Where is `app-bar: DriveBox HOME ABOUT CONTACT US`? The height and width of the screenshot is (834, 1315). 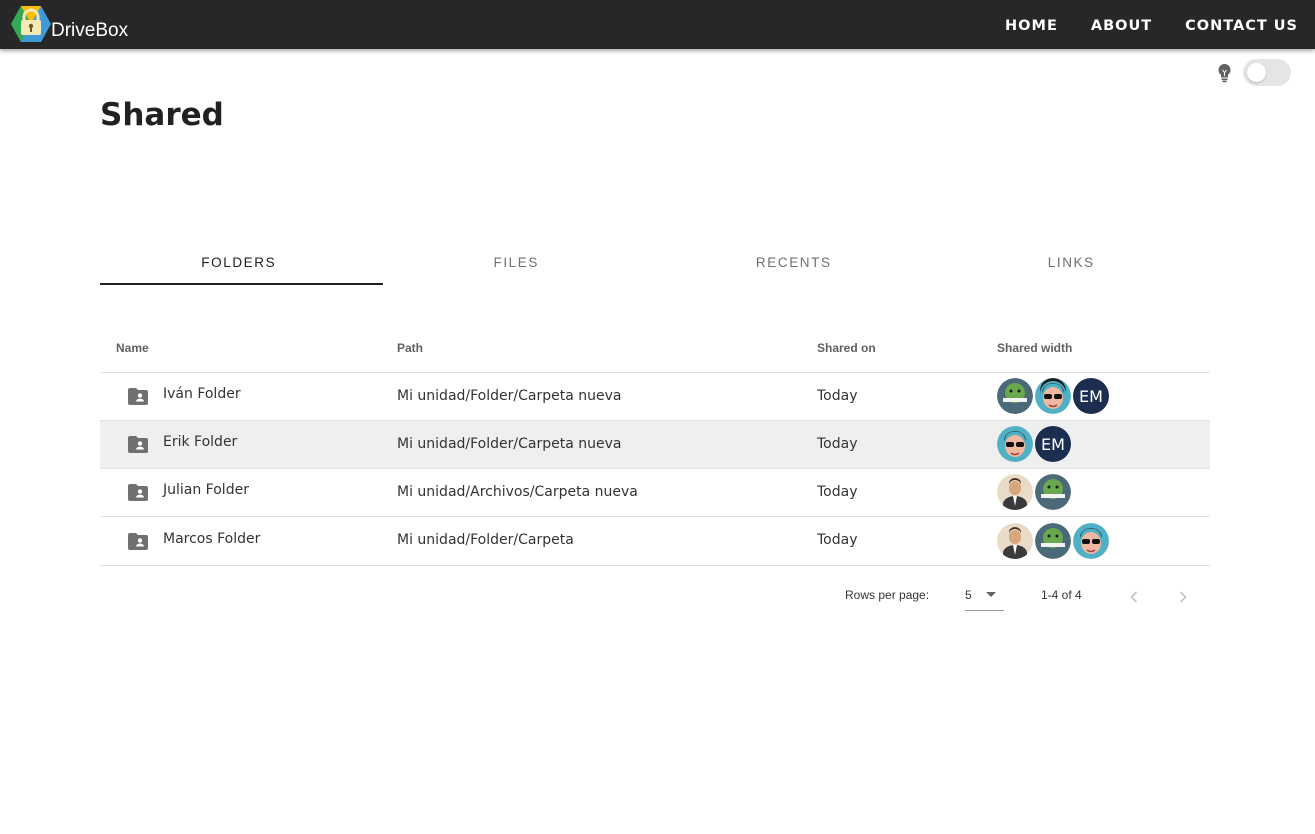
app-bar: DriveBox HOME ABOUT CONTACT US is located at coordinates (657, 24).